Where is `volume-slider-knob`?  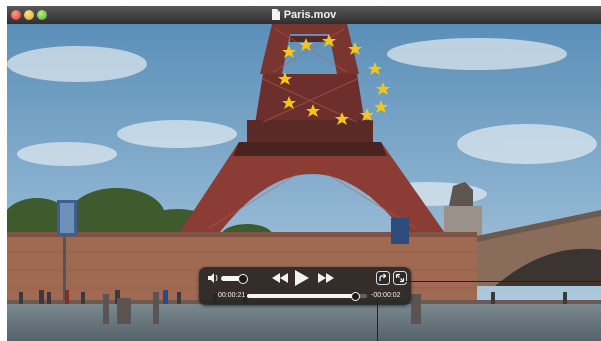 volume-slider-knob is located at coordinates (243, 279).